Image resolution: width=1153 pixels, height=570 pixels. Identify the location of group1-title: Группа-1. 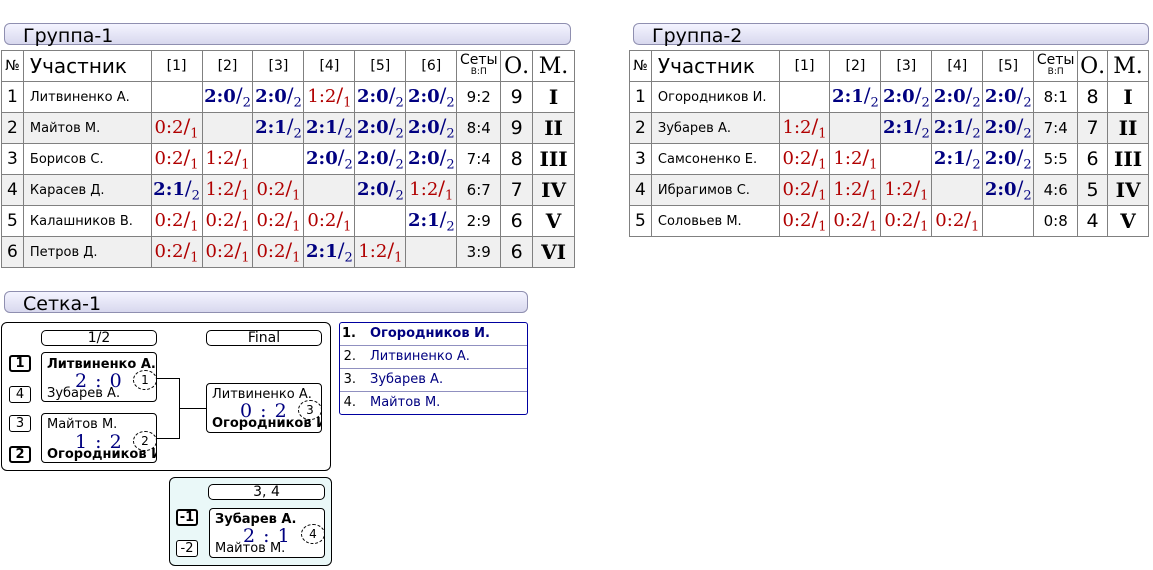
(287, 35).